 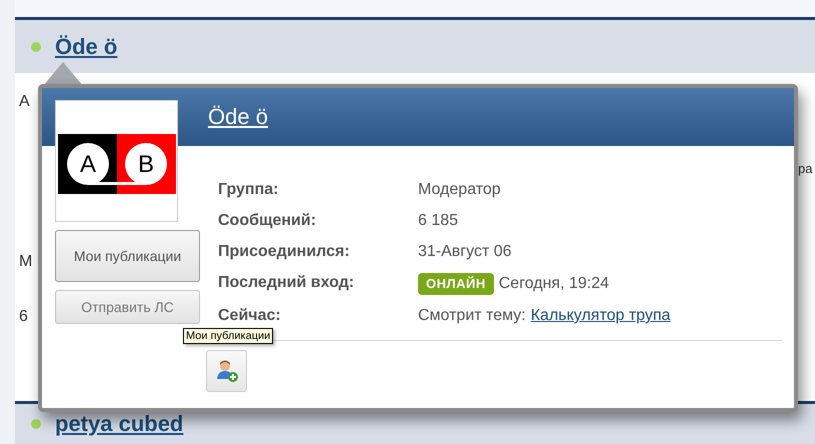 I want to click on username-link: Öde ö, so click(x=86, y=47).